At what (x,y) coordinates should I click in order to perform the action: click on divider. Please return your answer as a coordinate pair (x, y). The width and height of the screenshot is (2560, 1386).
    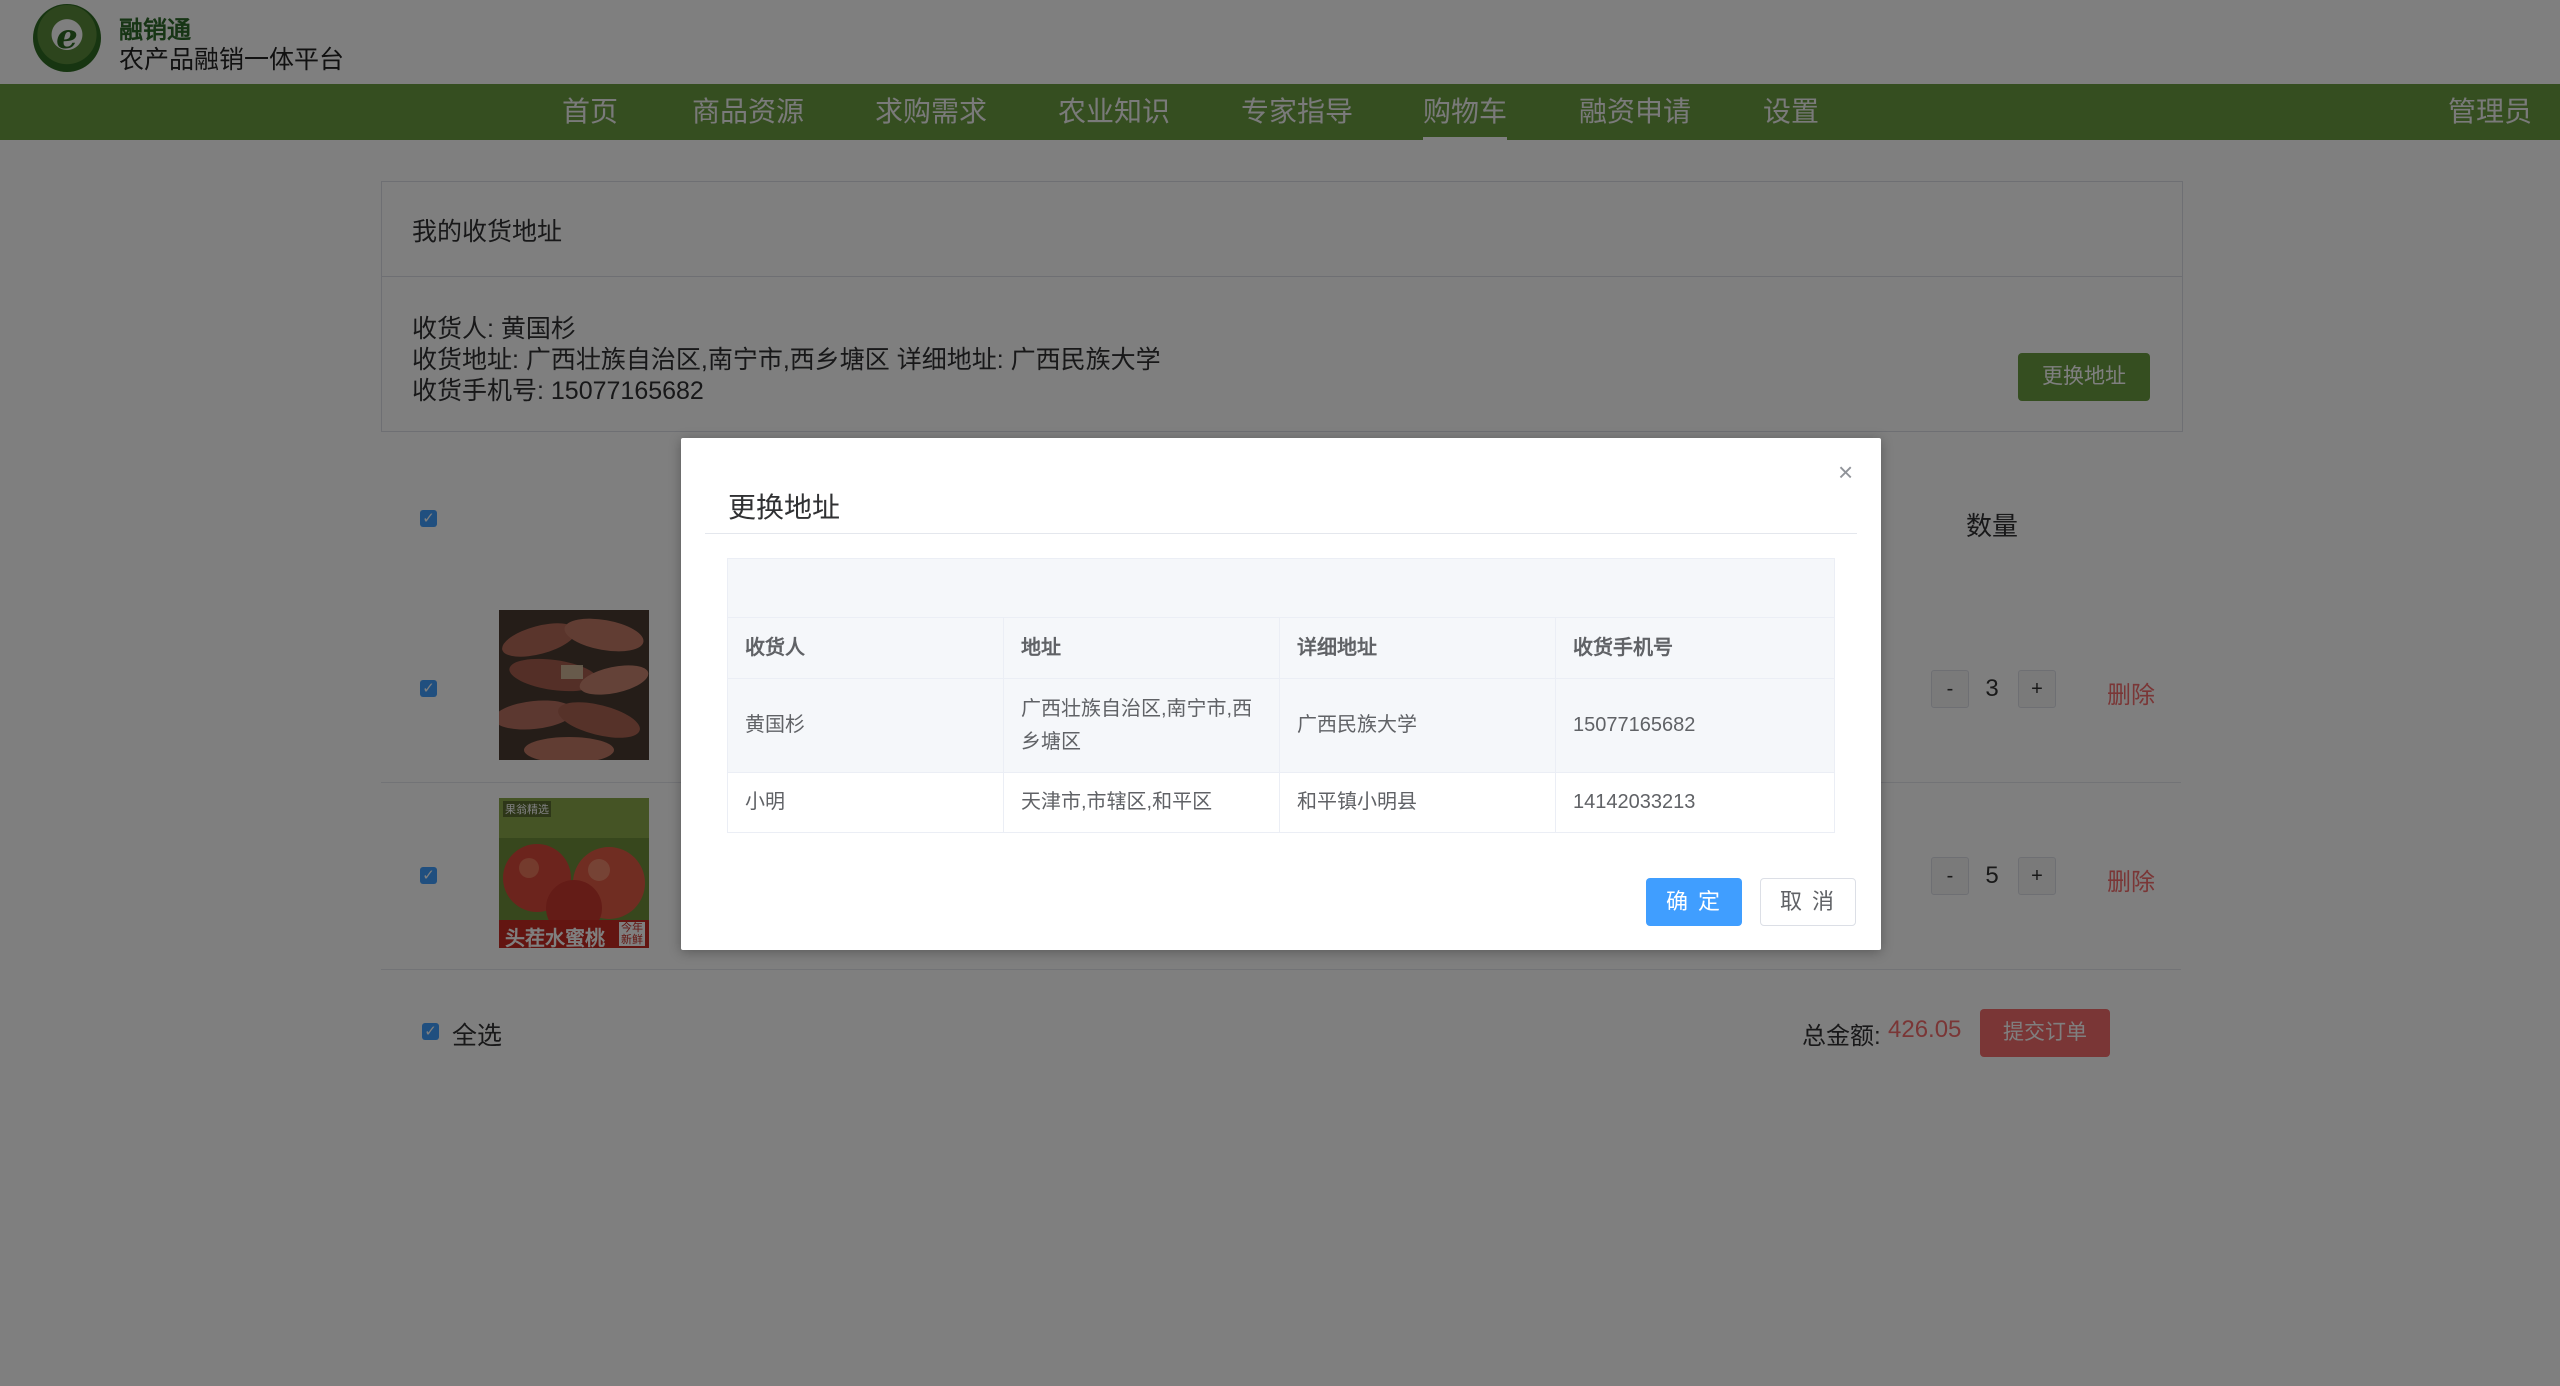
    Looking at the image, I should click on (1281, 533).